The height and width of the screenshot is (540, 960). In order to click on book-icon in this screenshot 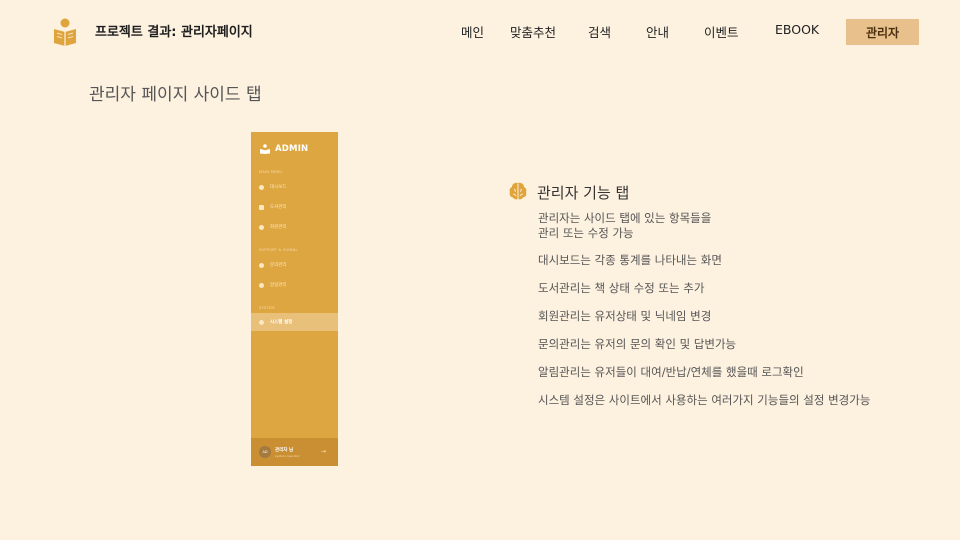, I will do `click(261, 207)`.